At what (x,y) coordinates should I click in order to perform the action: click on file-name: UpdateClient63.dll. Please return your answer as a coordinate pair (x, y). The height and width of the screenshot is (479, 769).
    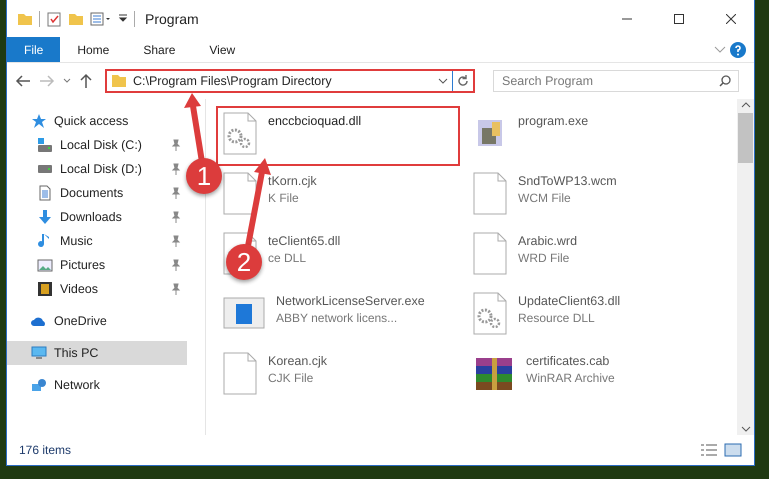
    Looking at the image, I should click on (569, 301).